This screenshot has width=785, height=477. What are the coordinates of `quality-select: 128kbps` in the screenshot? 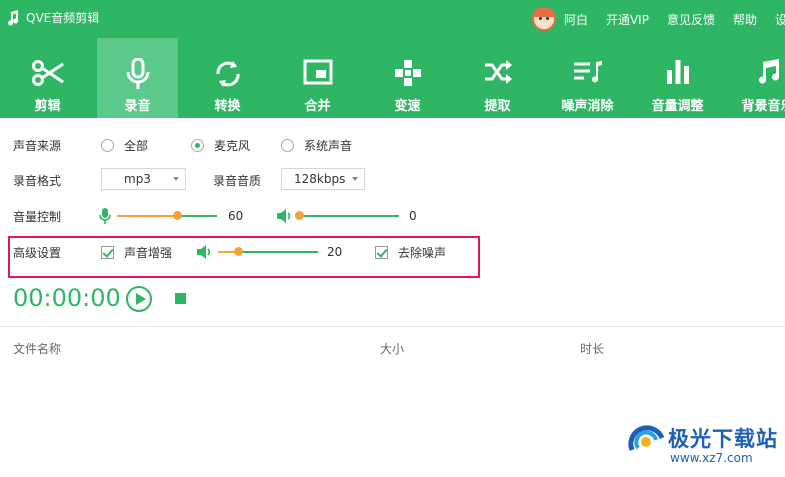 It's located at (323, 179).